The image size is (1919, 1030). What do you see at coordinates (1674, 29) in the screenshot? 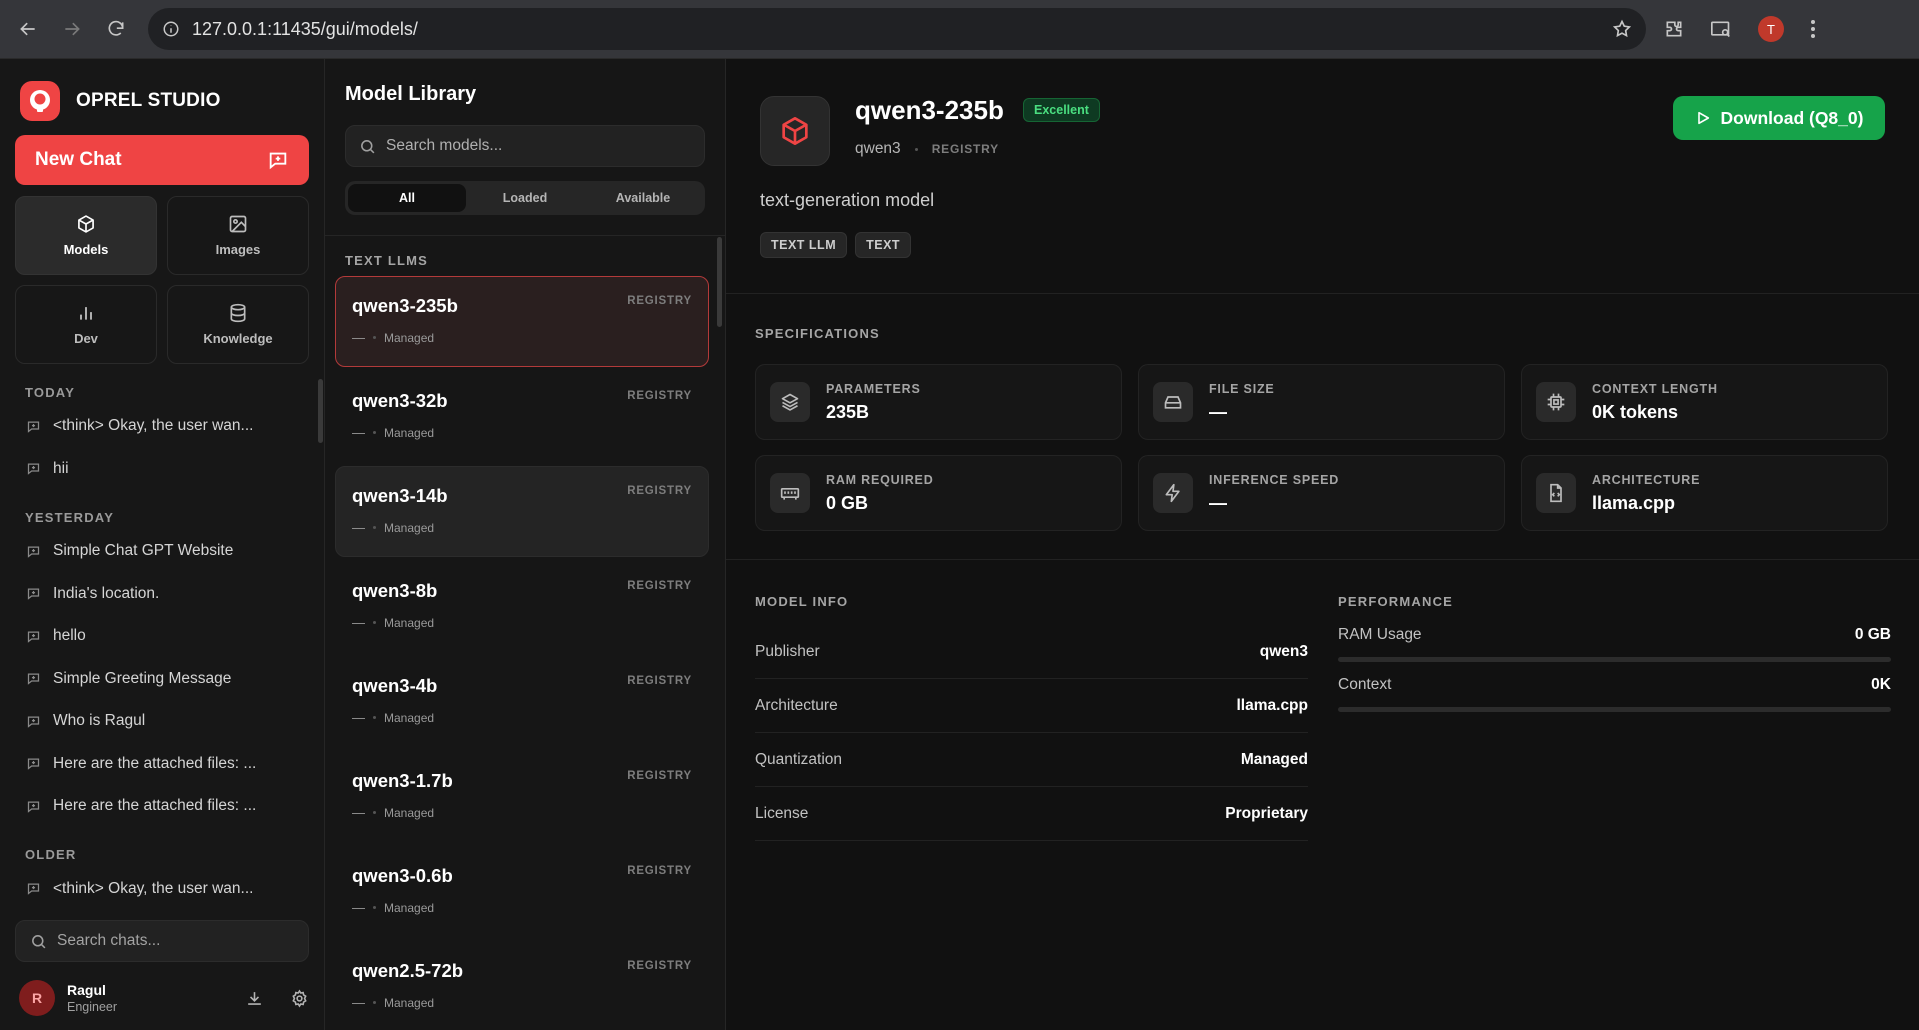
I see `extensions-icon` at bounding box center [1674, 29].